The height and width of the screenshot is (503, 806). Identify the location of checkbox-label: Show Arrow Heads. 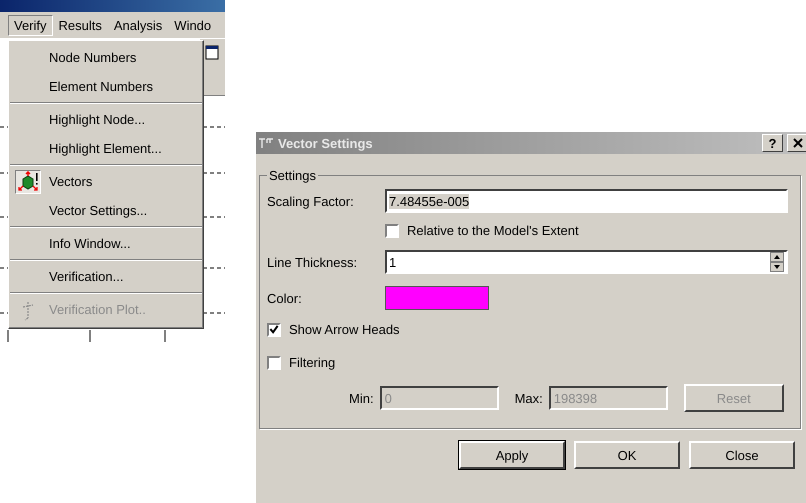
(344, 329).